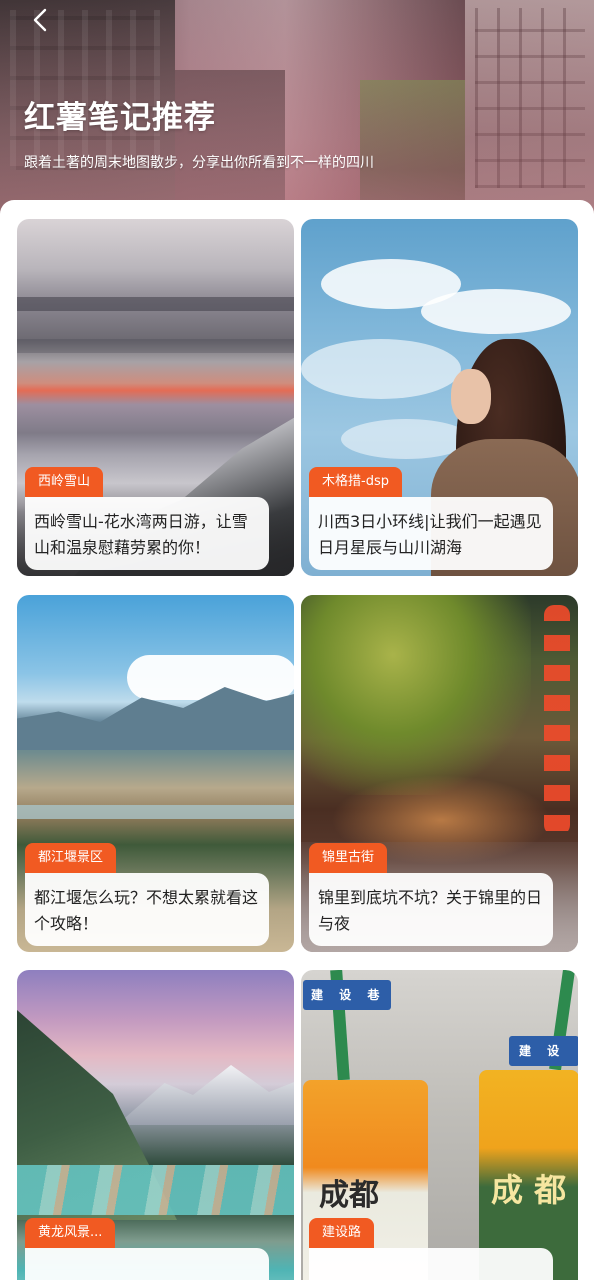 This screenshot has width=594, height=1280. I want to click on street-sign: 建 设, so click(543, 1051).